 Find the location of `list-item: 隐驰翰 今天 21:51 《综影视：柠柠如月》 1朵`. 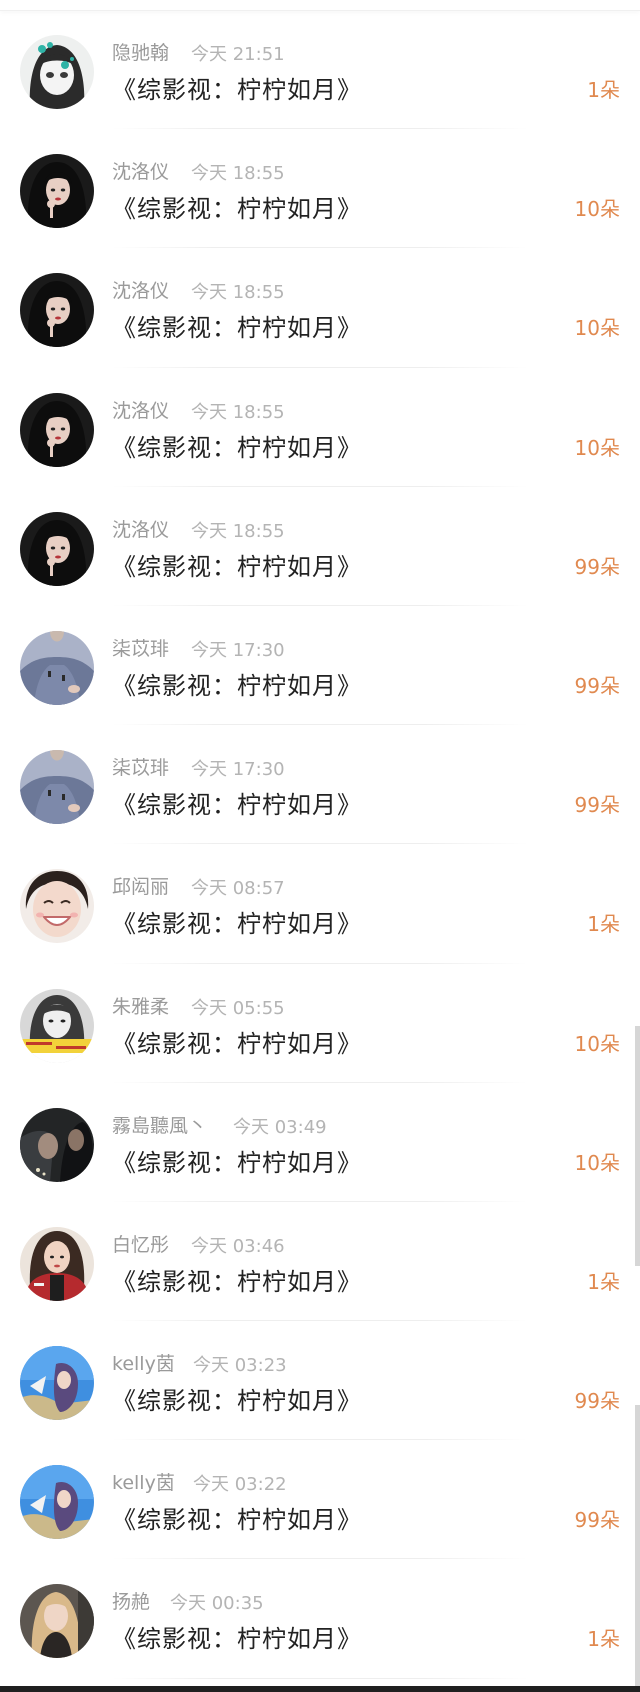

list-item: 隐驰翰 今天 21:51 《综影视：柠柠如月》 1朵 is located at coordinates (320, 70).